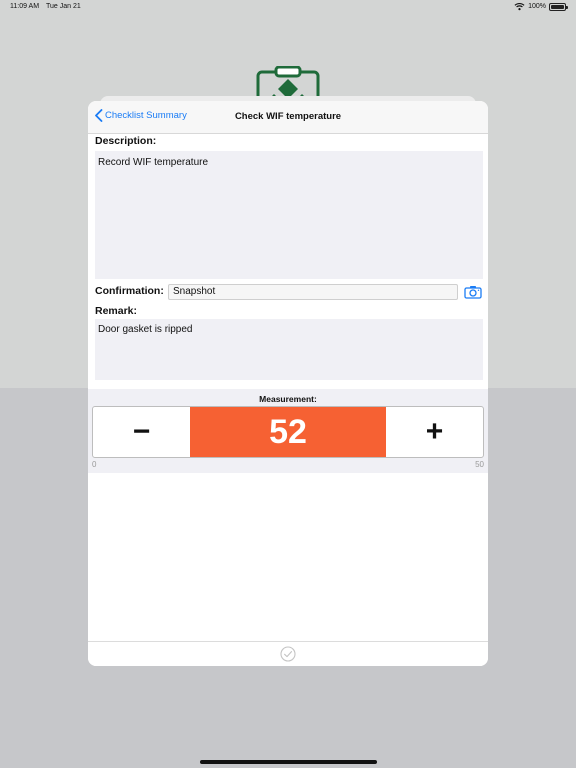 This screenshot has width=576, height=768. I want to click on description-text: Record WIF temperature, so click(153, 162).